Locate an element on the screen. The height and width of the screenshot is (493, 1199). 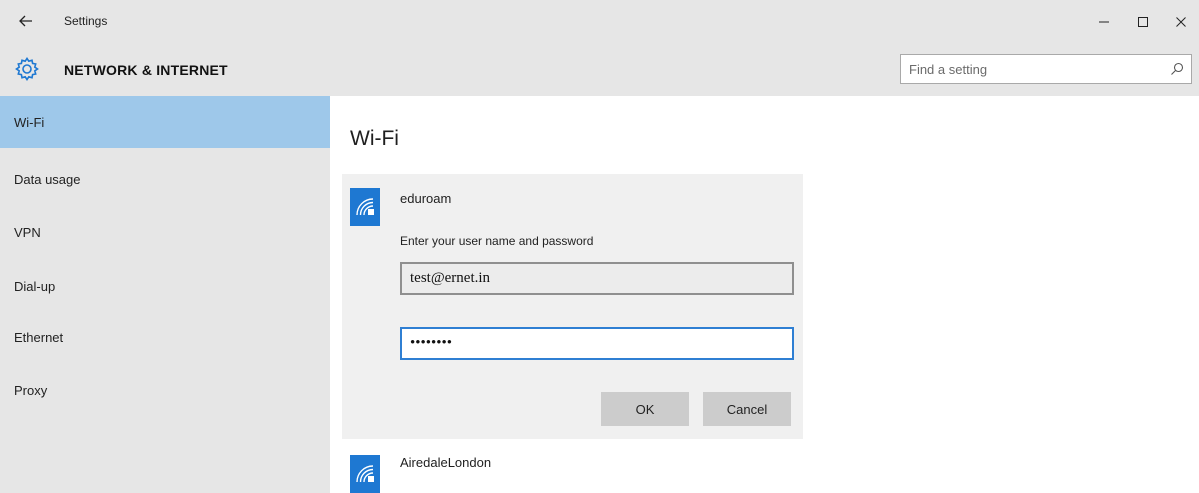
ok-button: OK is located at coordinates (645, 409).